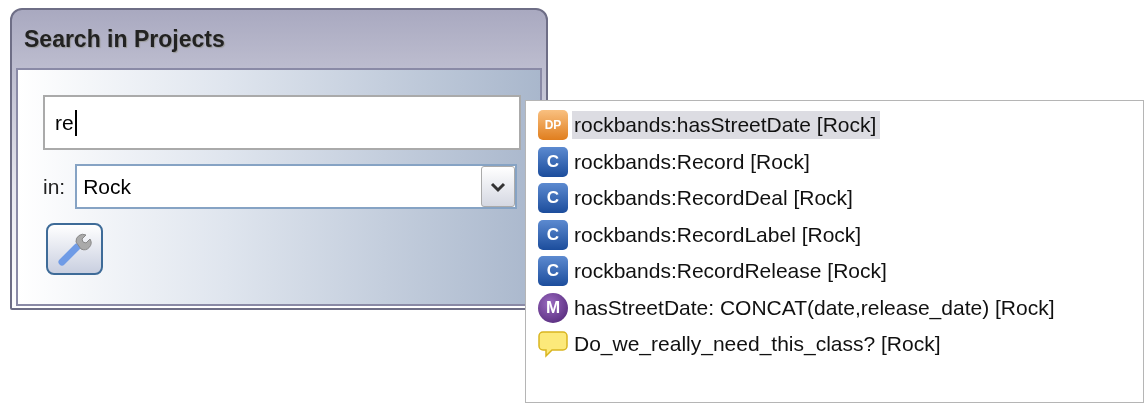  Describe the element at coordinates (758, 344) in the screenshot. I see `suggestion-item: Do_we_really_need_this_class? [Rock]` at that location.